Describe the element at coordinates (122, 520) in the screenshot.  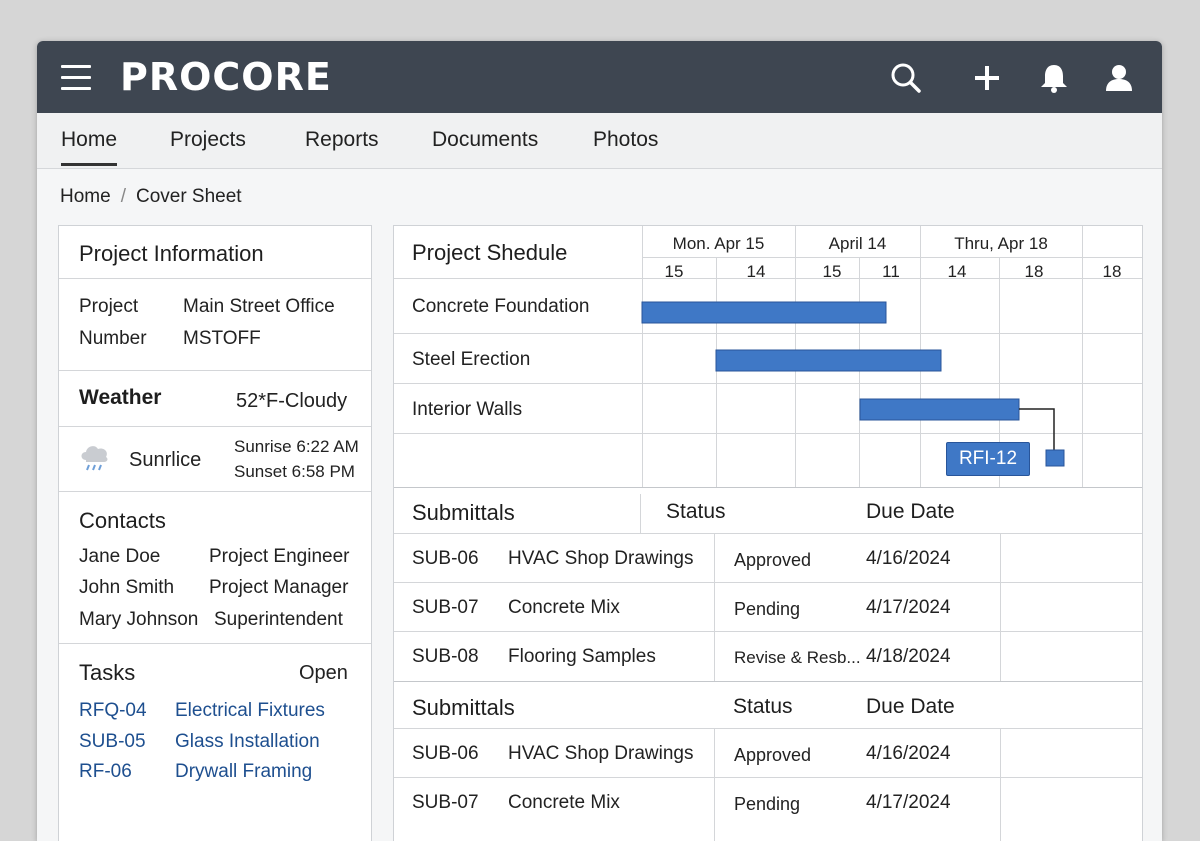
I see `contacts-title: Contacts` at that location.